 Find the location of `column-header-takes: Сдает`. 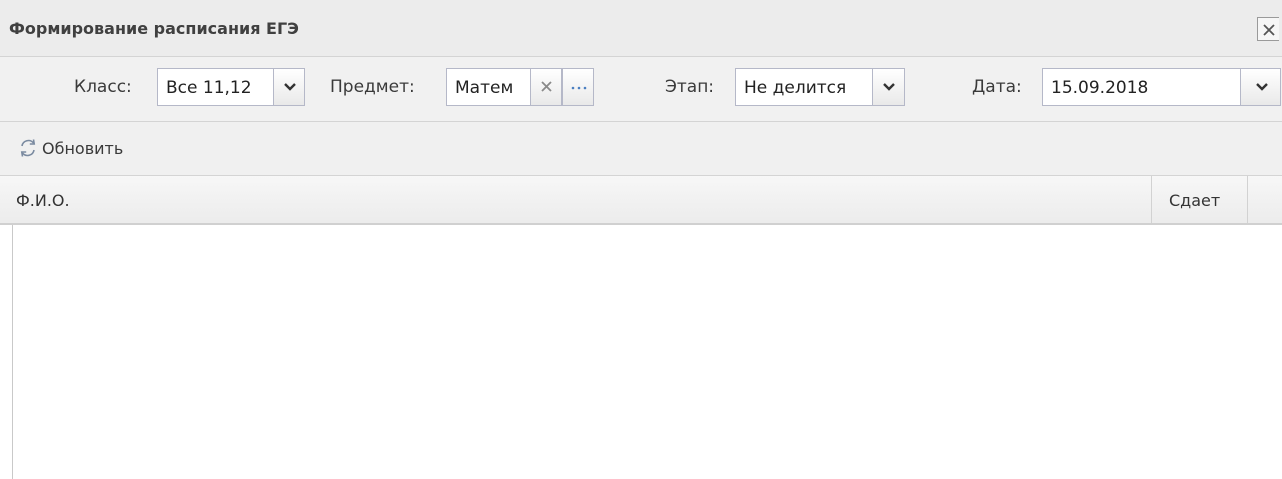

column-header-takes: Сдает is located at coordinates (1200, 199).